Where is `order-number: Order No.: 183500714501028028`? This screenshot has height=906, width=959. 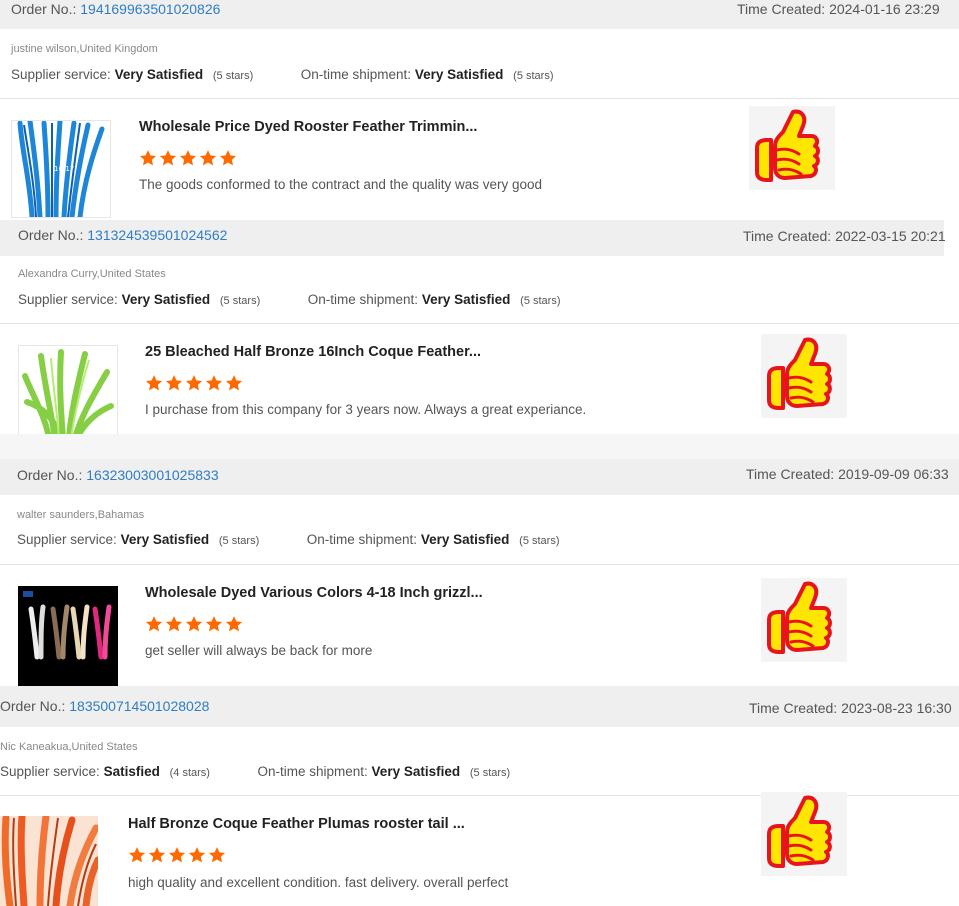
order-number: Order No.: 183500714501028028 is located at coordinates (104, 706).